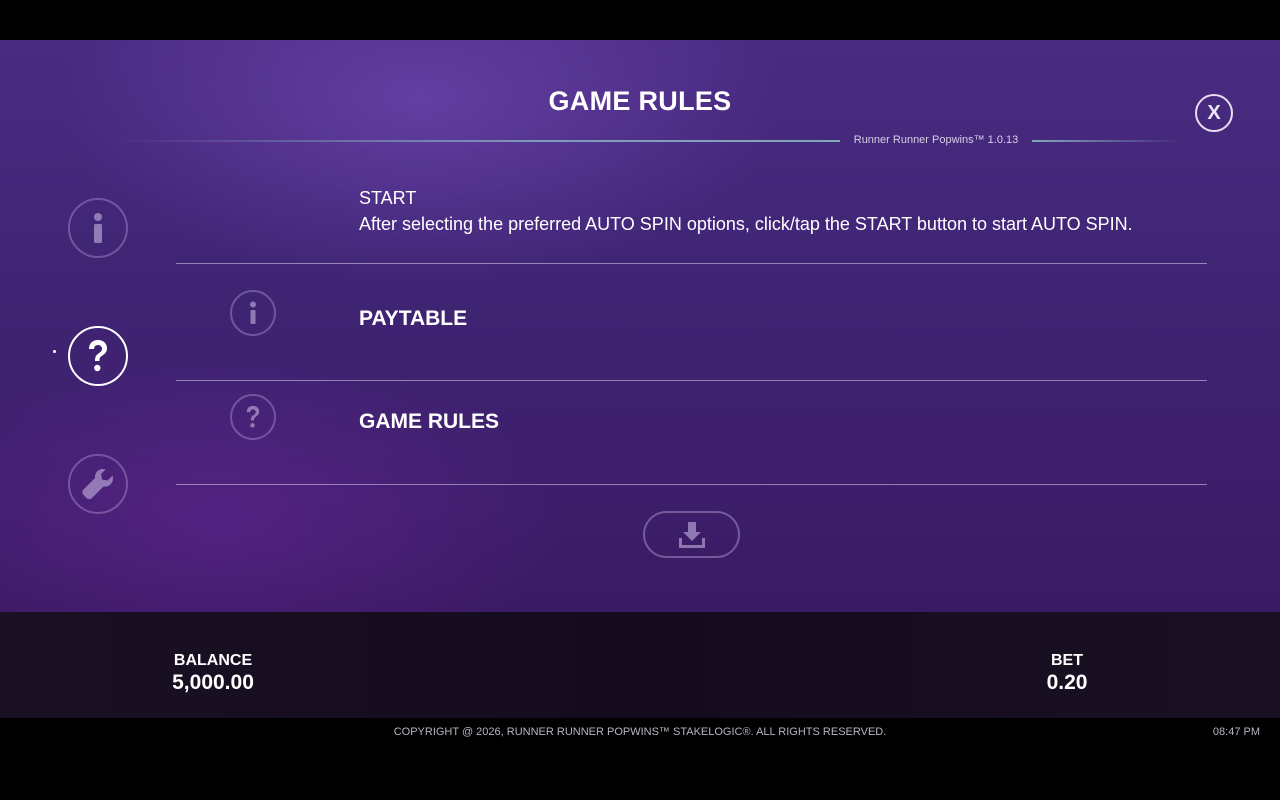  I want to click on balance-value: 5,000.00, so click(213, 682).